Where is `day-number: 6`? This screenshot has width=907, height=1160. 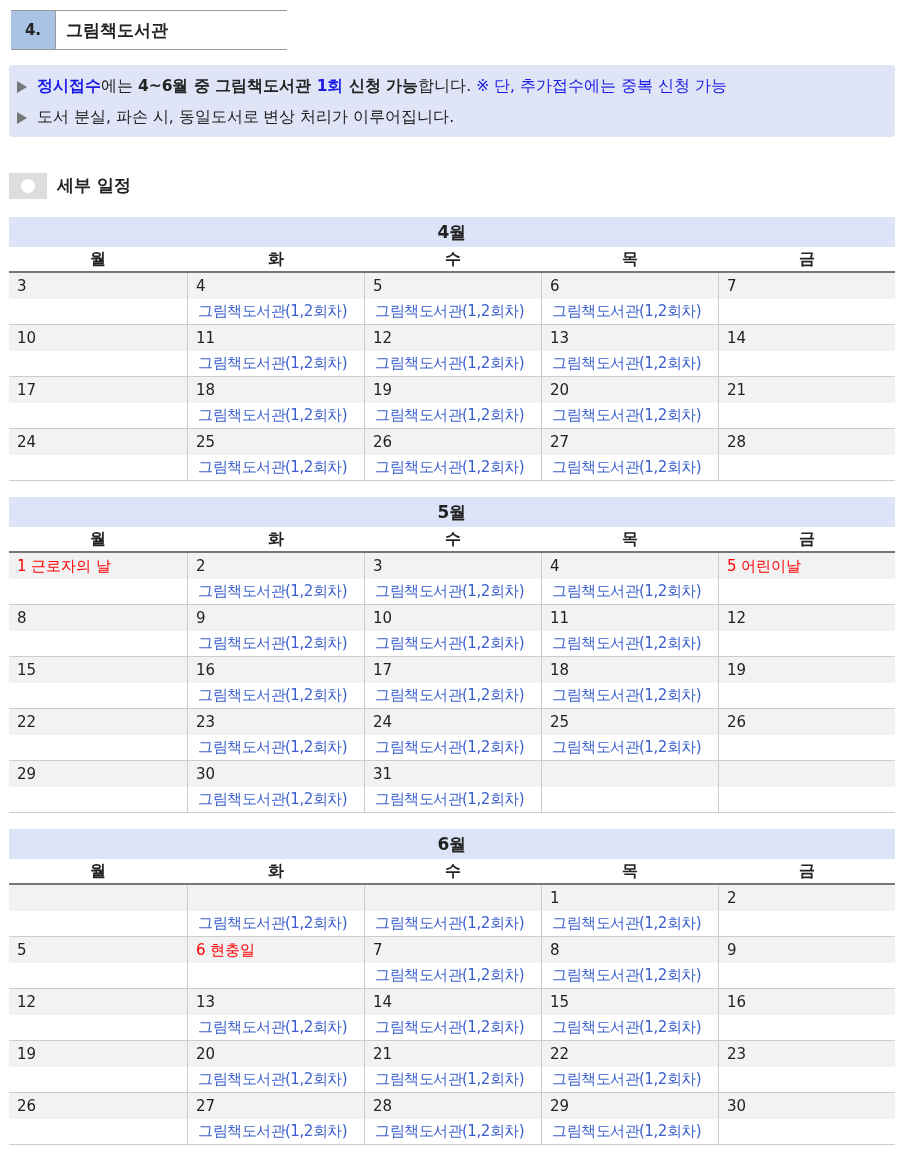
day-number: 6 is located at coordinates (630, 286).